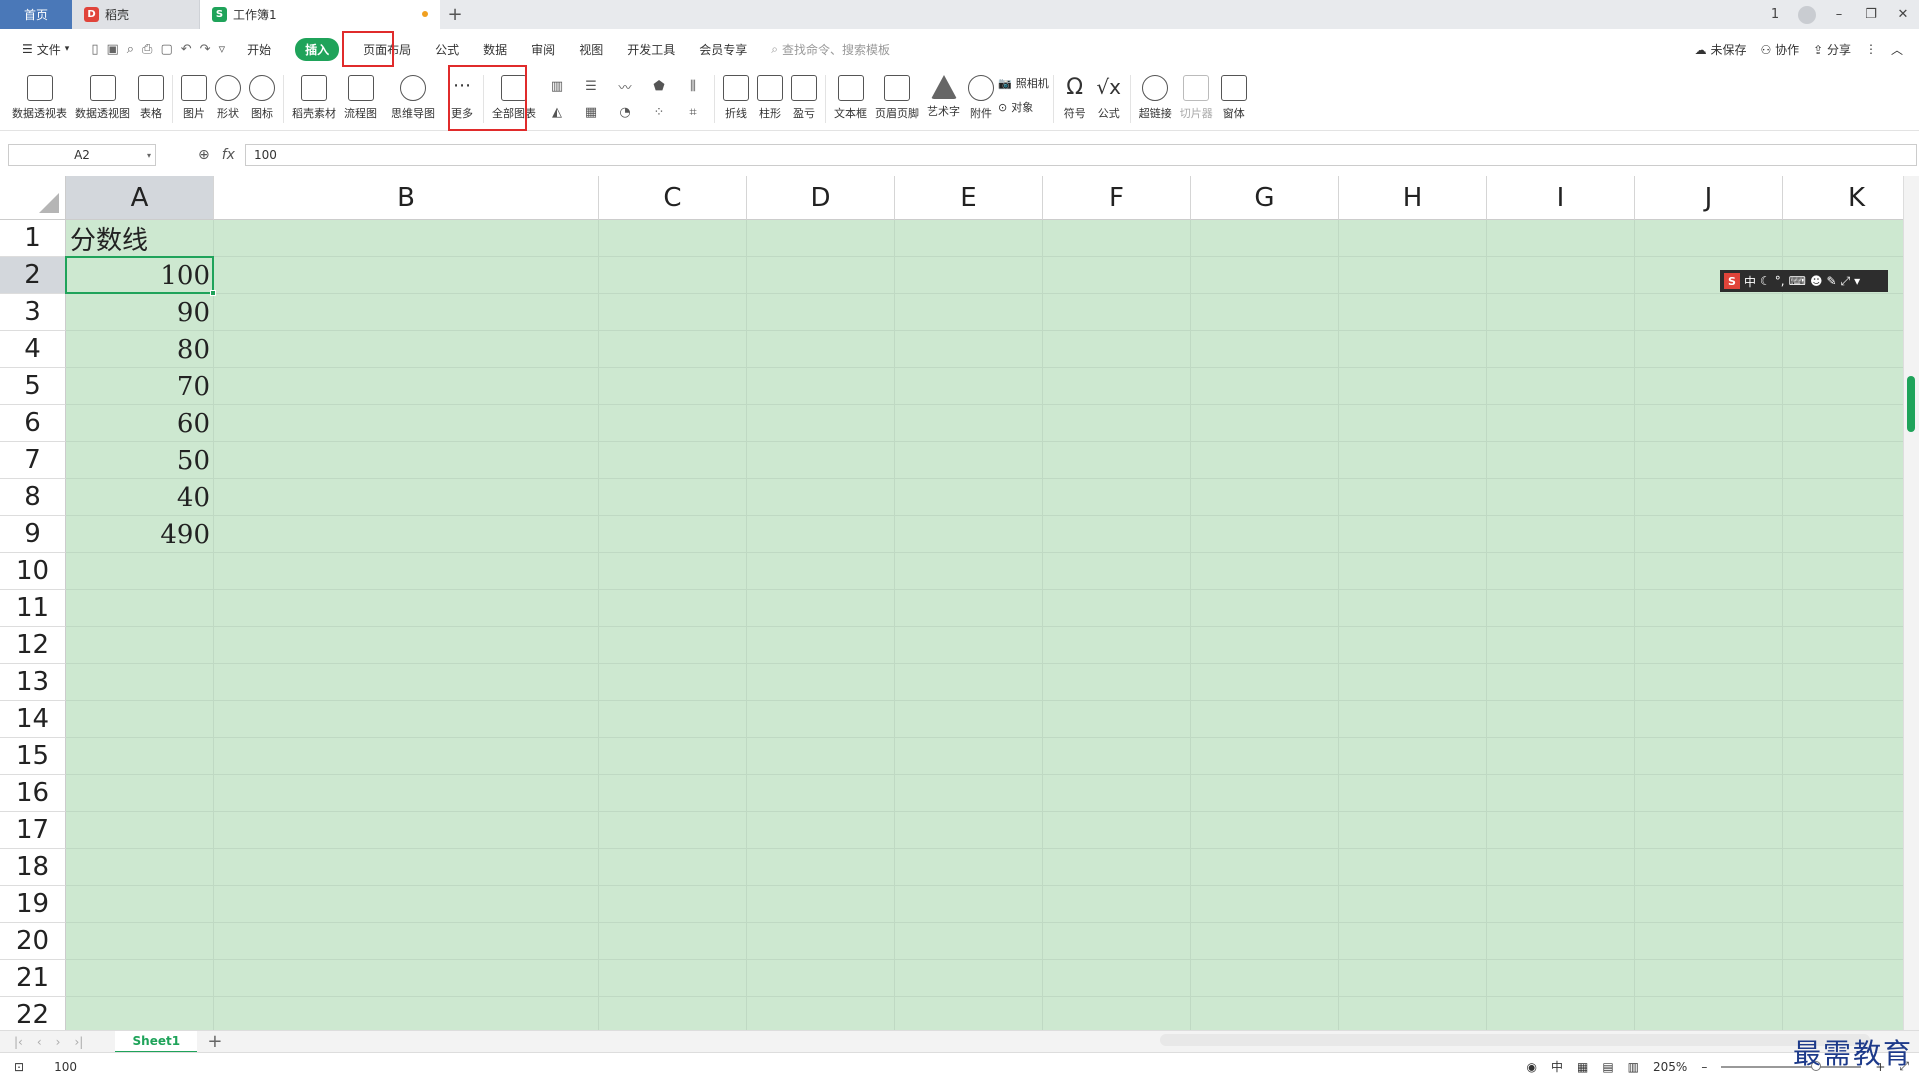 This screenshot has height=1080, width=1919. What do you see at coordinates (140, 198) in the screenshot?
I see `column-header-a: A` at bounding box center [140, 198].